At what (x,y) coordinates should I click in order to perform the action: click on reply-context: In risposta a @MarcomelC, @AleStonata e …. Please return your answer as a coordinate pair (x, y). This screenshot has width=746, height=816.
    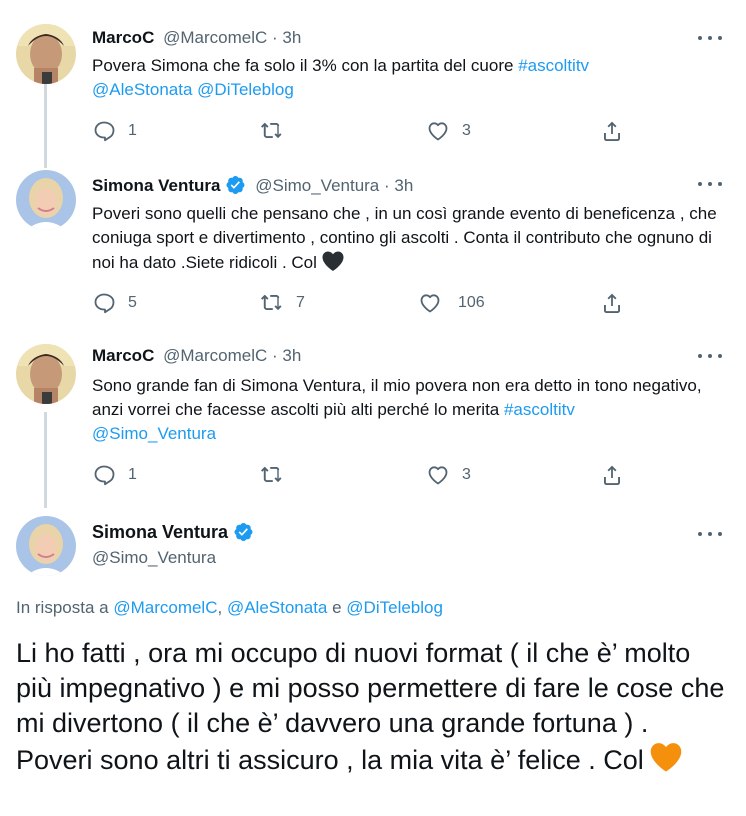
    Looking at the image, I should click on (229, 608).